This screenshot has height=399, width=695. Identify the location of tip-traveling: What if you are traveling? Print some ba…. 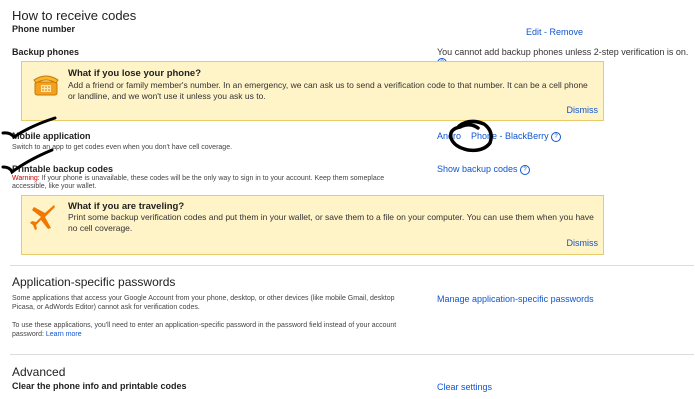
(312, 225).